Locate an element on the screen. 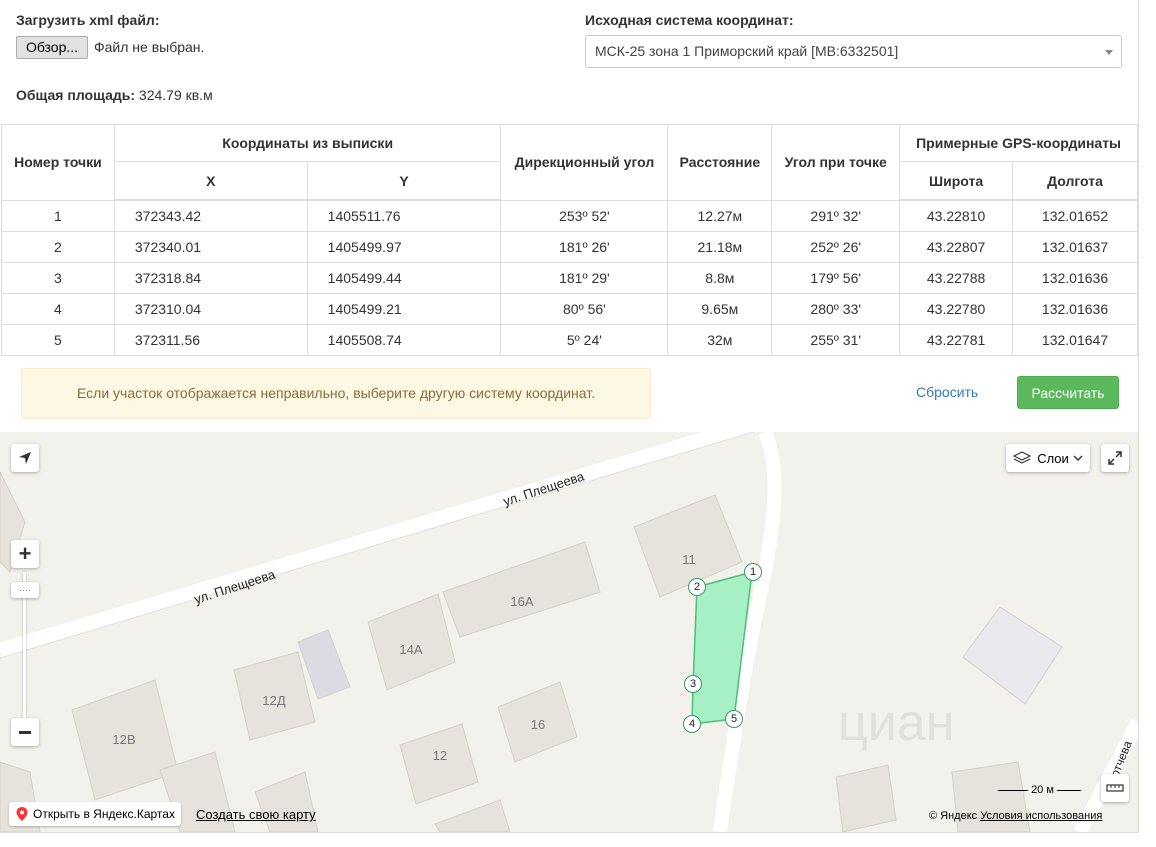 This screenshot has width=1156, height=847. th-direction: Дирекционный угол is located at coordinates (584, 162).